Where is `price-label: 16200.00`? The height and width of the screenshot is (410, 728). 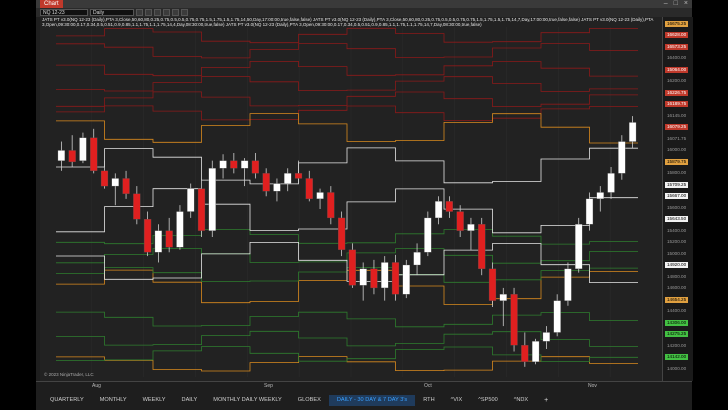
price-label: 16200.00 is located at coordinates (677, 81).